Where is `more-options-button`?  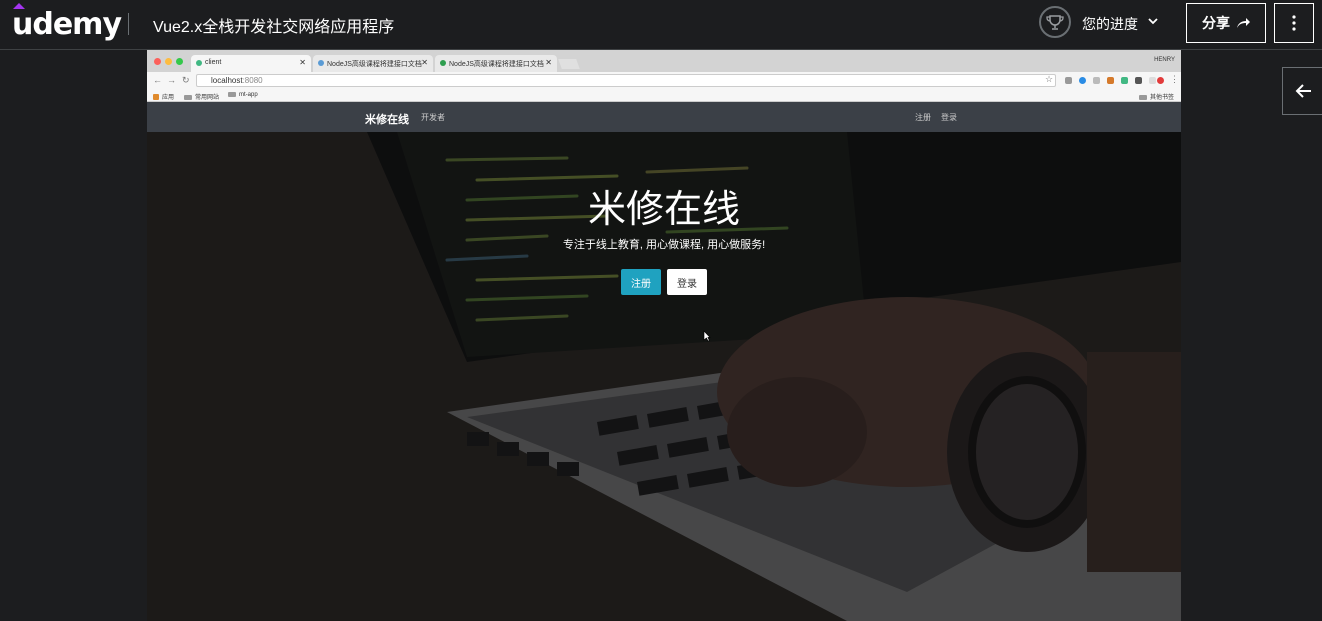 more-options-button is located at coordinates (1294, 23).